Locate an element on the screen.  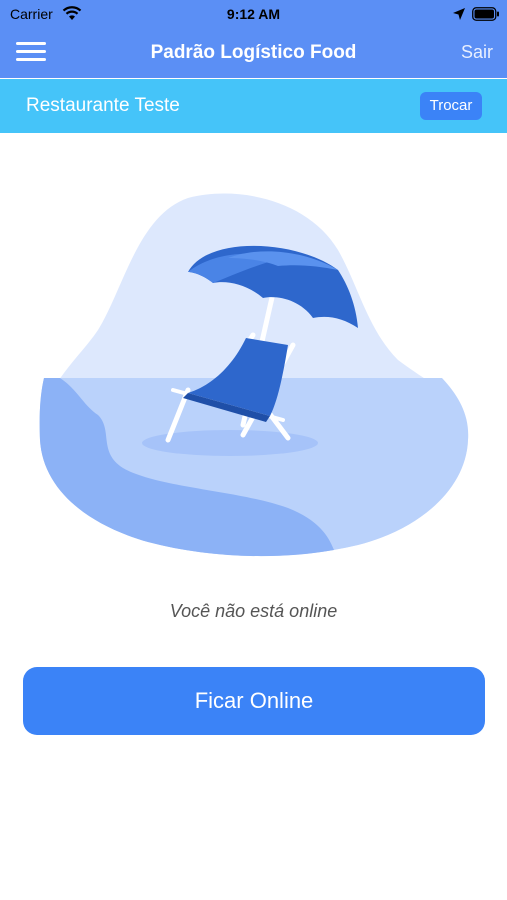
go-online-button: Ficar Online is located at coordinates (254, 701).